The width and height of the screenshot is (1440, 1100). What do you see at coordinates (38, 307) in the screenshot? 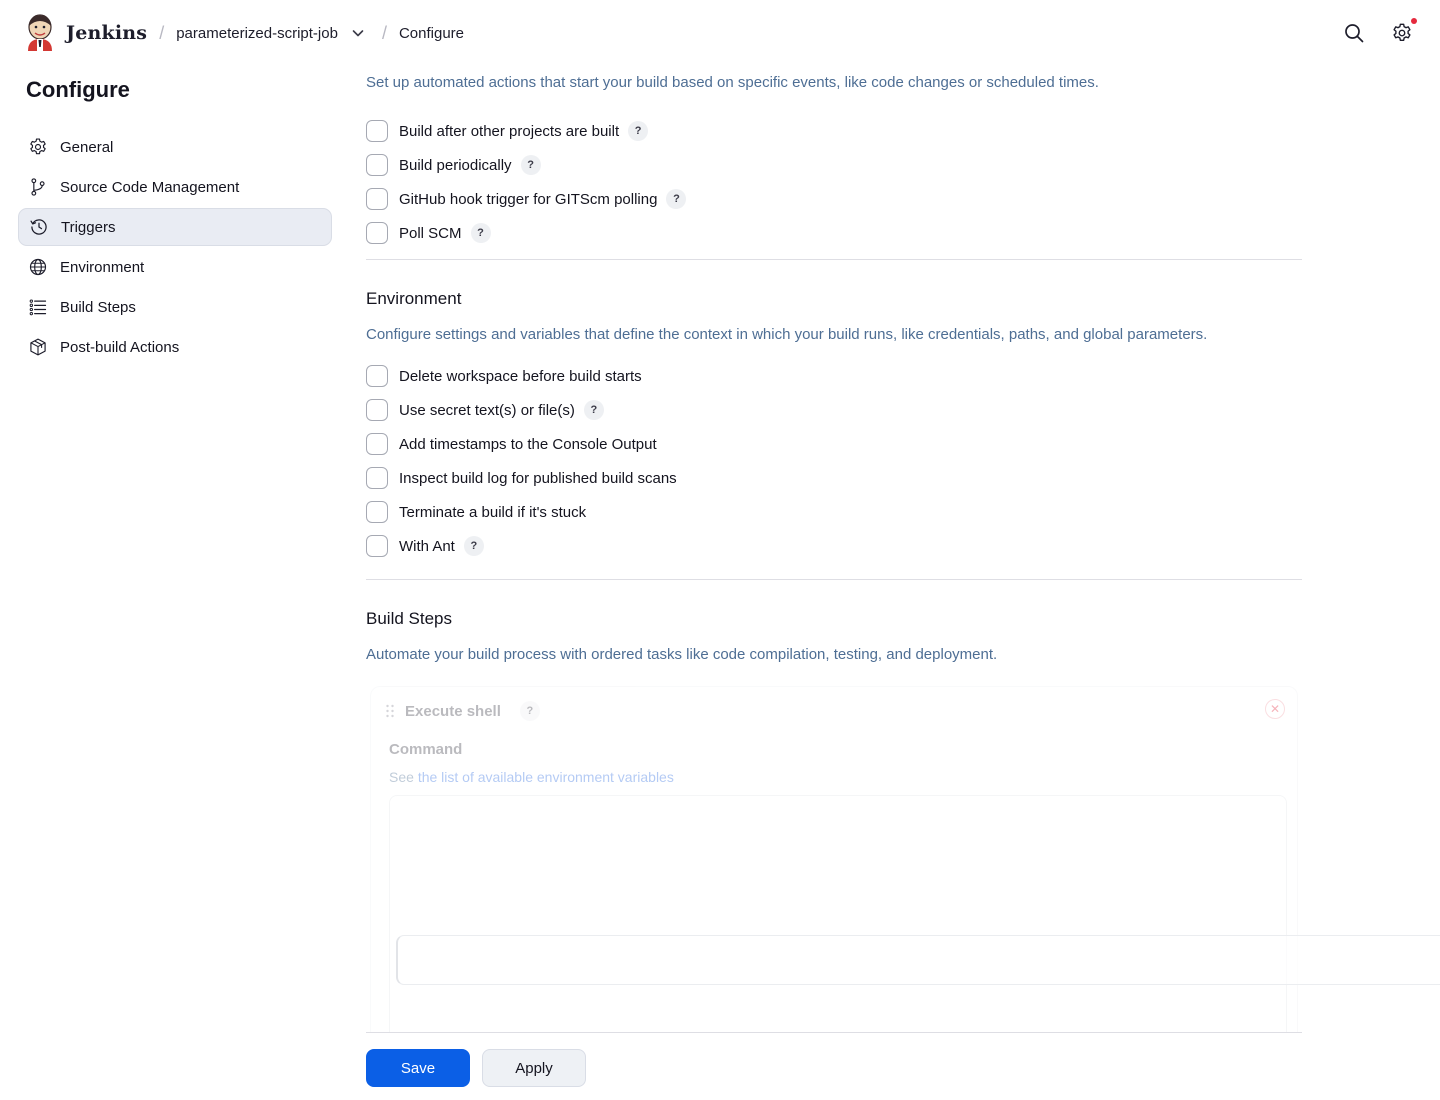
I see `list-icon` at bounding box center [38, 307].